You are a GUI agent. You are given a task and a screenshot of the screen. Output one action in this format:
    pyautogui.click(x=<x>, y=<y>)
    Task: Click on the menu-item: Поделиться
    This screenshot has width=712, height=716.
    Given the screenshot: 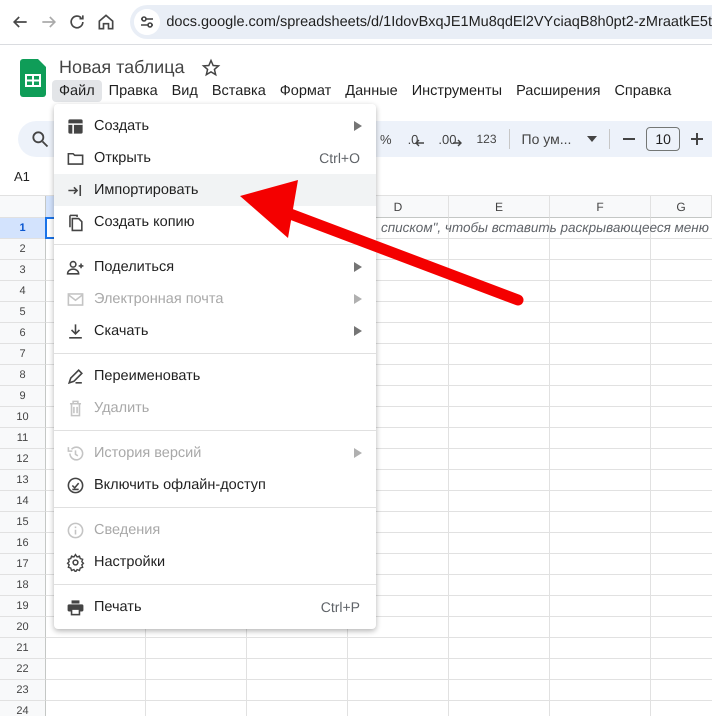 What is the action you would take?
    pyautogui.click(x=215, y=267)
    